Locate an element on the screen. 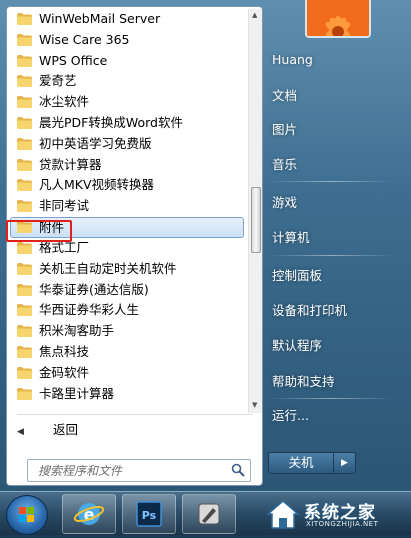  program-item: WPS Office is located at coordinates (127, 61).